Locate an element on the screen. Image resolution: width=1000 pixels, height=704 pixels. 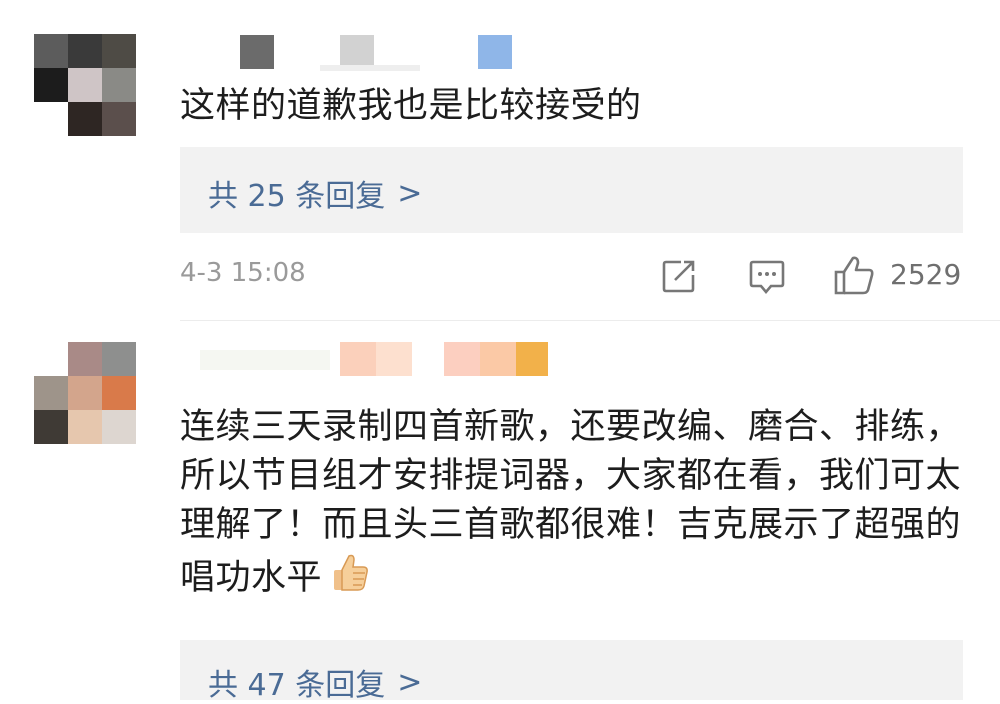
thumbs-up-icon is located at coordinates (854, 275).